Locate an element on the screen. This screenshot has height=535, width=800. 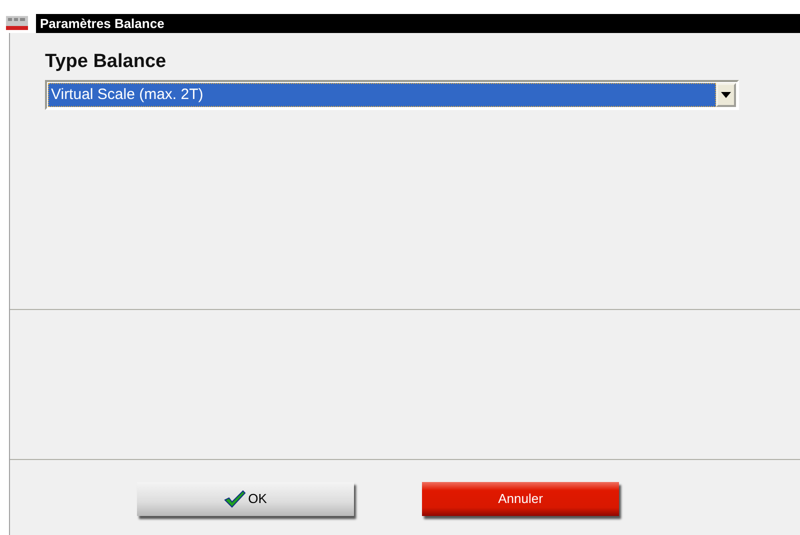
checkmark-icon is located at coordinates (235, 499).